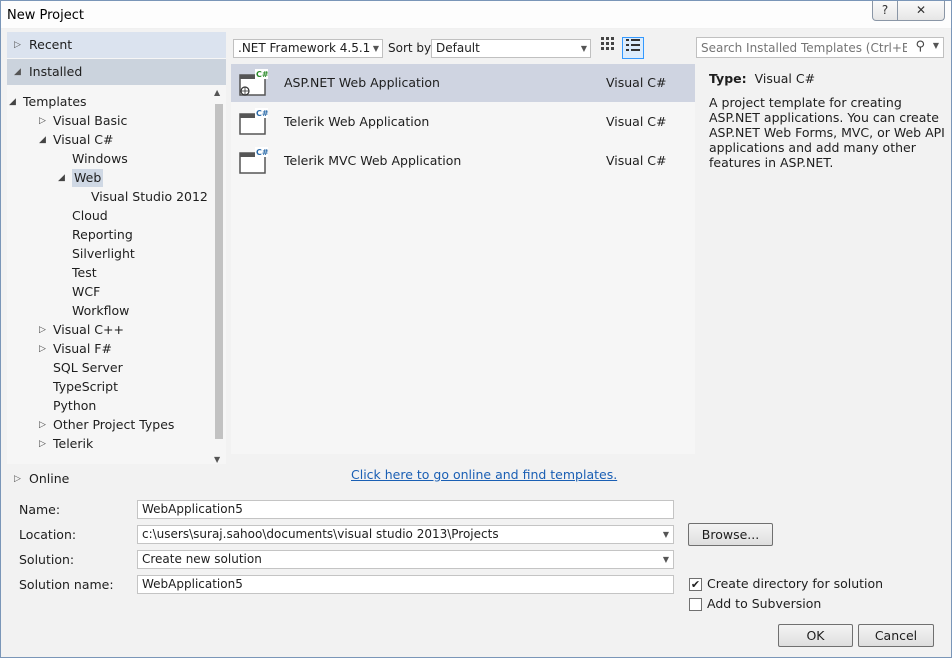 The width and height of the screenshot is (952, 658). I want to click on web-project-icon: C#, so click(254, 161).